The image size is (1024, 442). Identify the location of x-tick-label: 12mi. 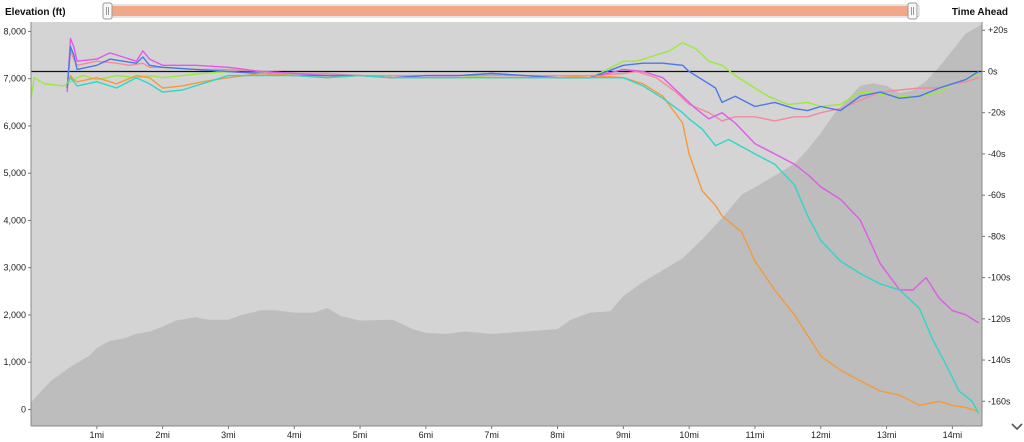
(821, 435).